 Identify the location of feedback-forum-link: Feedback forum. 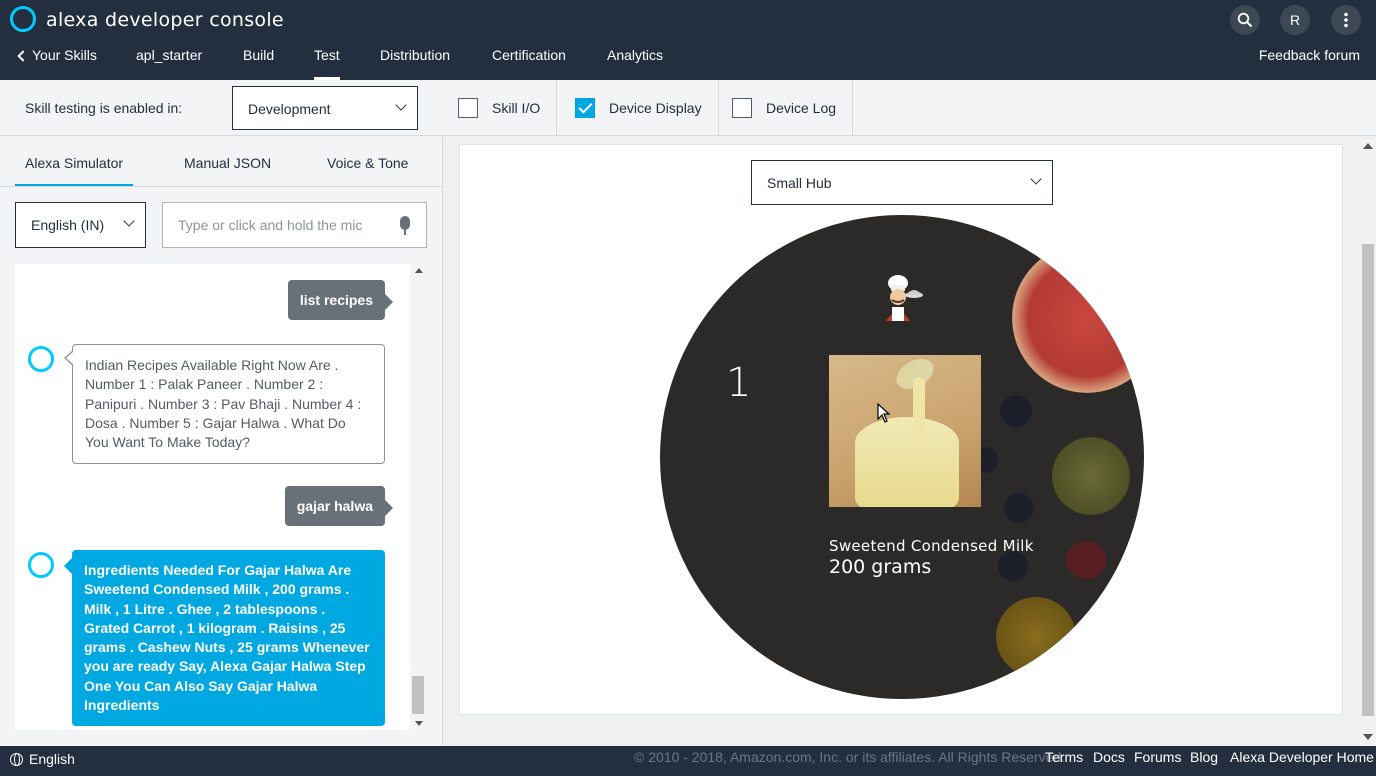
(1309, 55).